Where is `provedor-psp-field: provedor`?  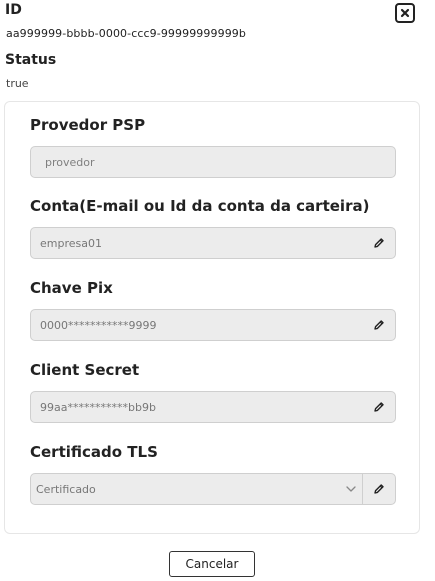 provedor-psp-field: provedor is located at coordinates (213, 162).